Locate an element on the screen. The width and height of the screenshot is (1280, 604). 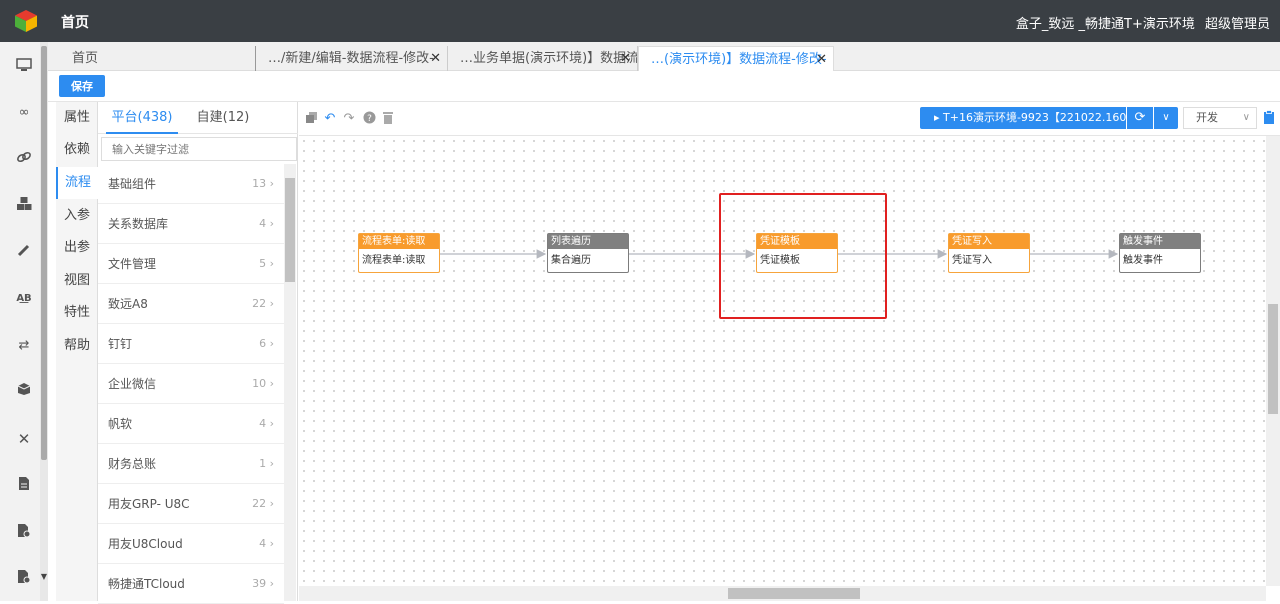
category-name: 关系数据库 is located at coordinates (138, 224).